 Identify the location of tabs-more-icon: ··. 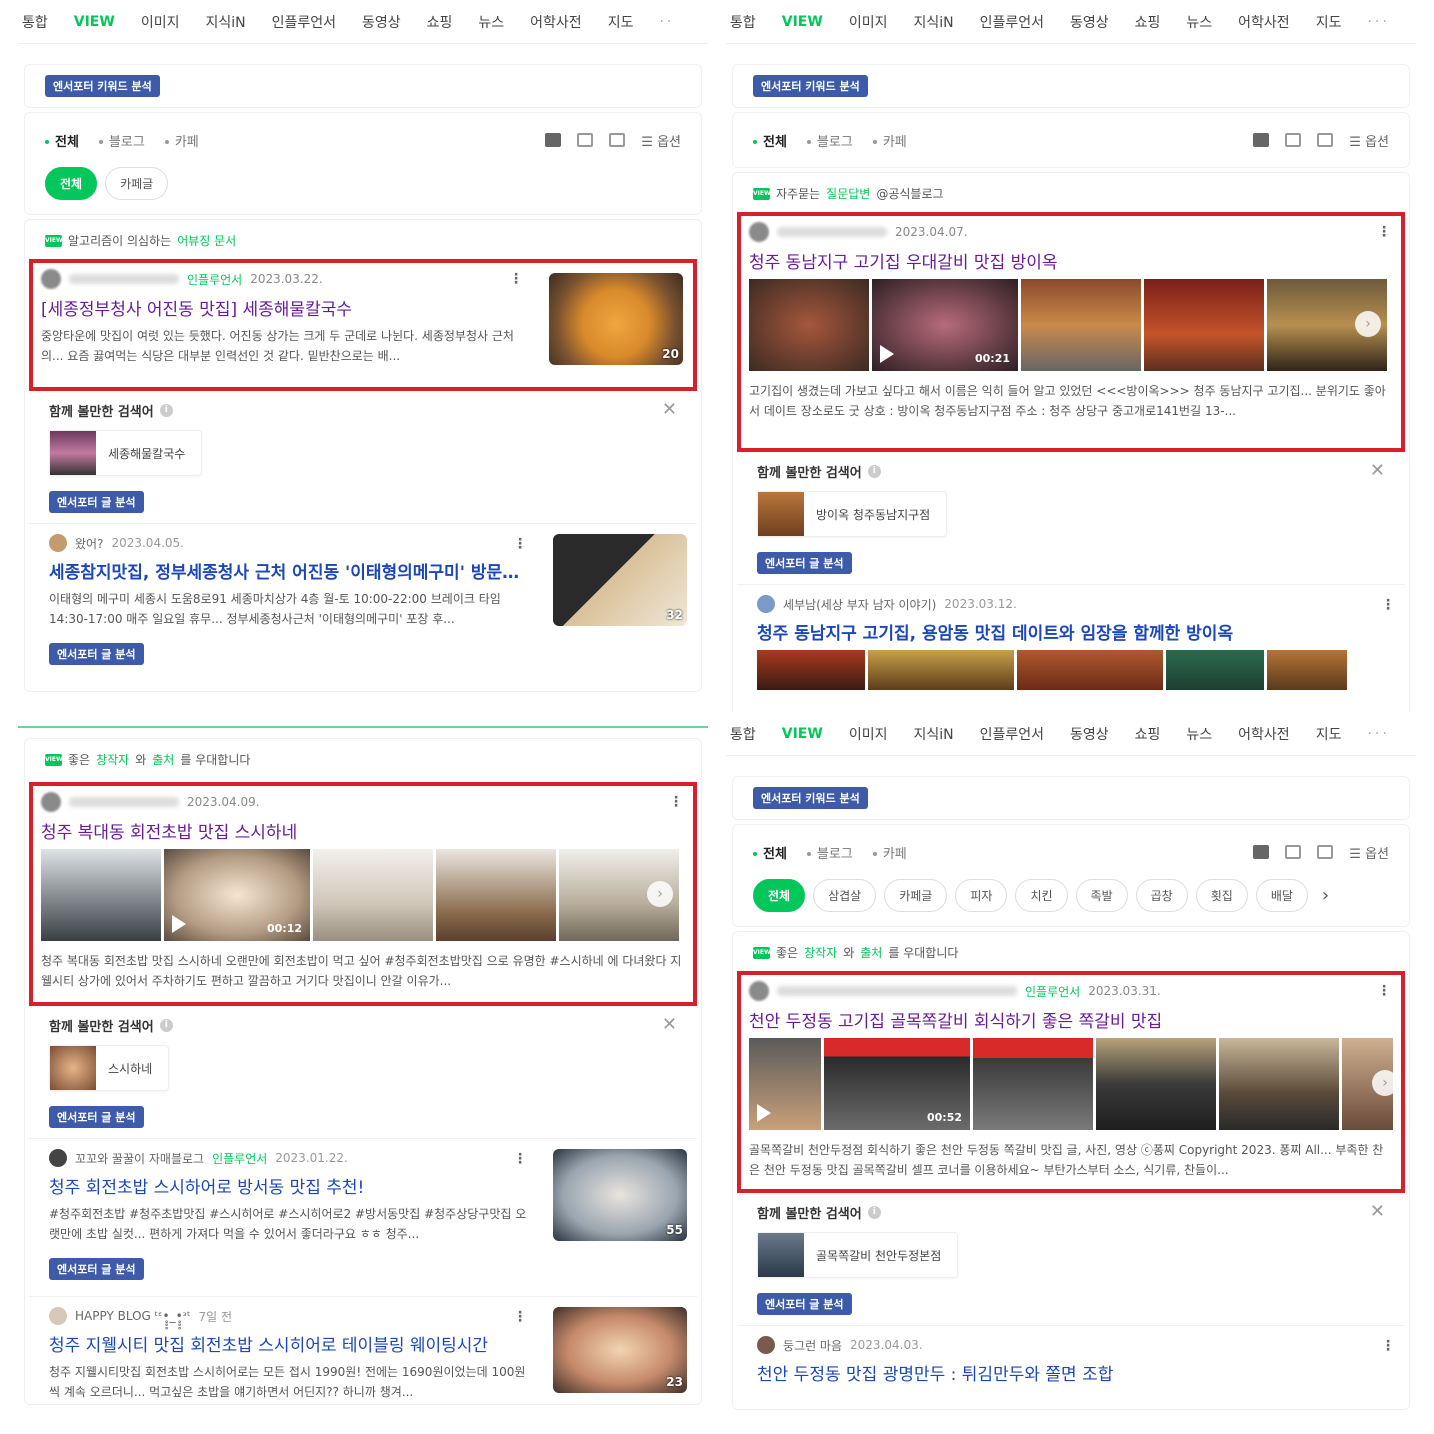
(666, 22).